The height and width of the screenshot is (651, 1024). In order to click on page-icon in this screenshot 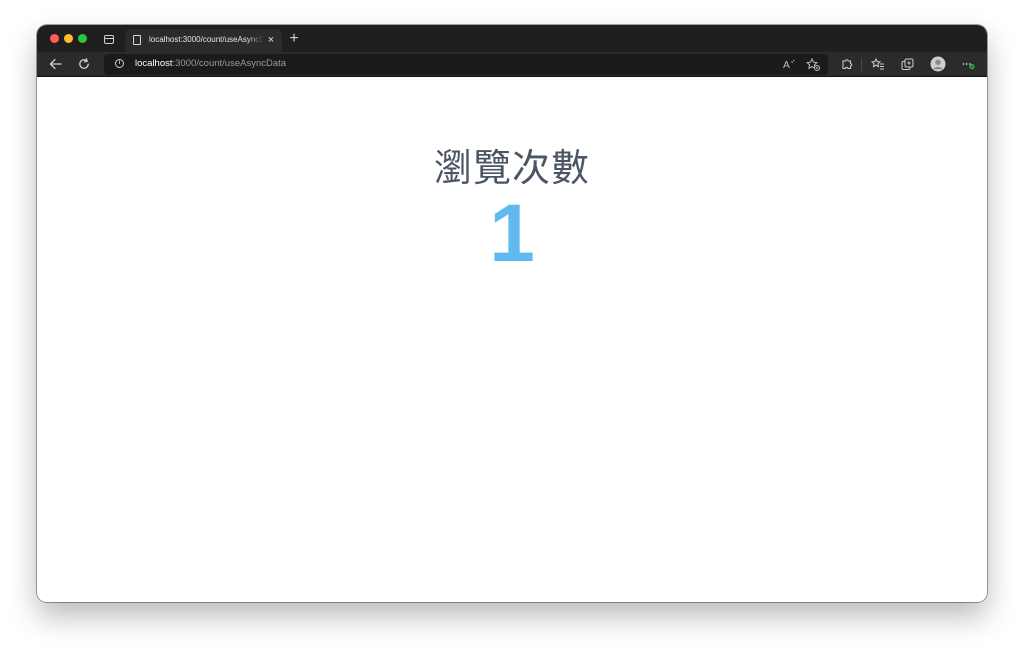, I will do `click(137, 40)`.